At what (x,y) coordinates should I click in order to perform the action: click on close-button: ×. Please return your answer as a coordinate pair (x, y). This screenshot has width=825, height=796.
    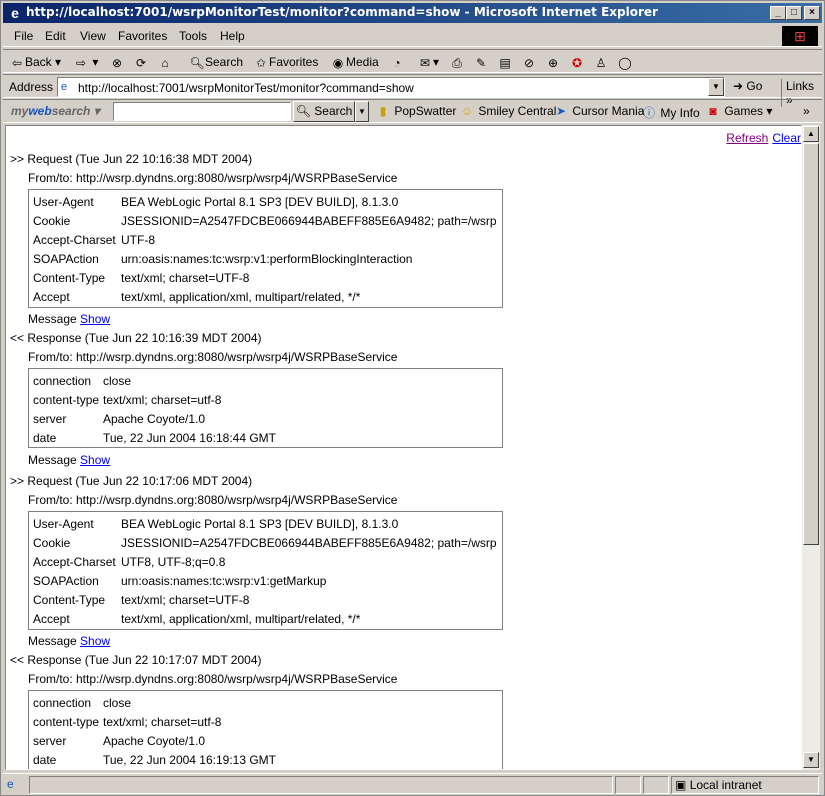
    Looking at the image, I should click on (812, 13).